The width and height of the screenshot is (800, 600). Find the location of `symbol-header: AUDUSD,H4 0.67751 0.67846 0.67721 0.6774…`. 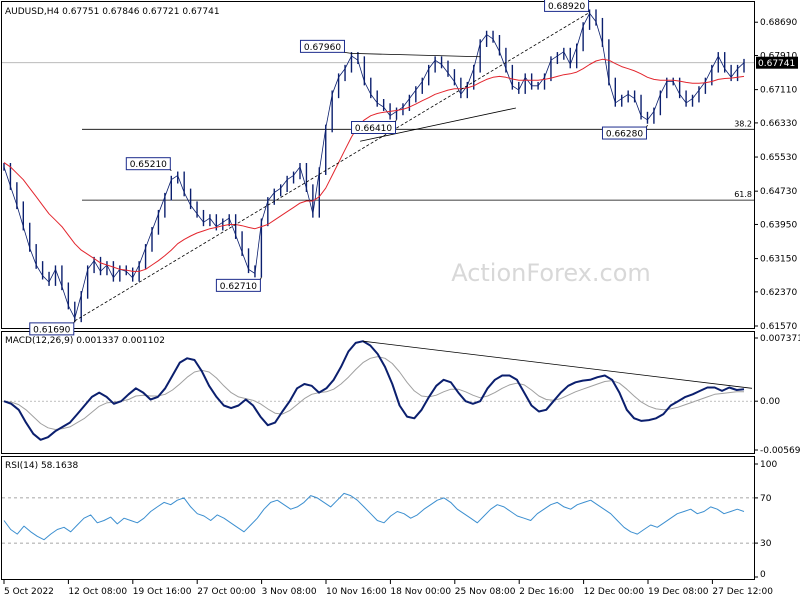

symbol-header: AUDUSD,H4 0.67751 0.67846 0.67721 0.6774… is located at coordinates (112, 12).